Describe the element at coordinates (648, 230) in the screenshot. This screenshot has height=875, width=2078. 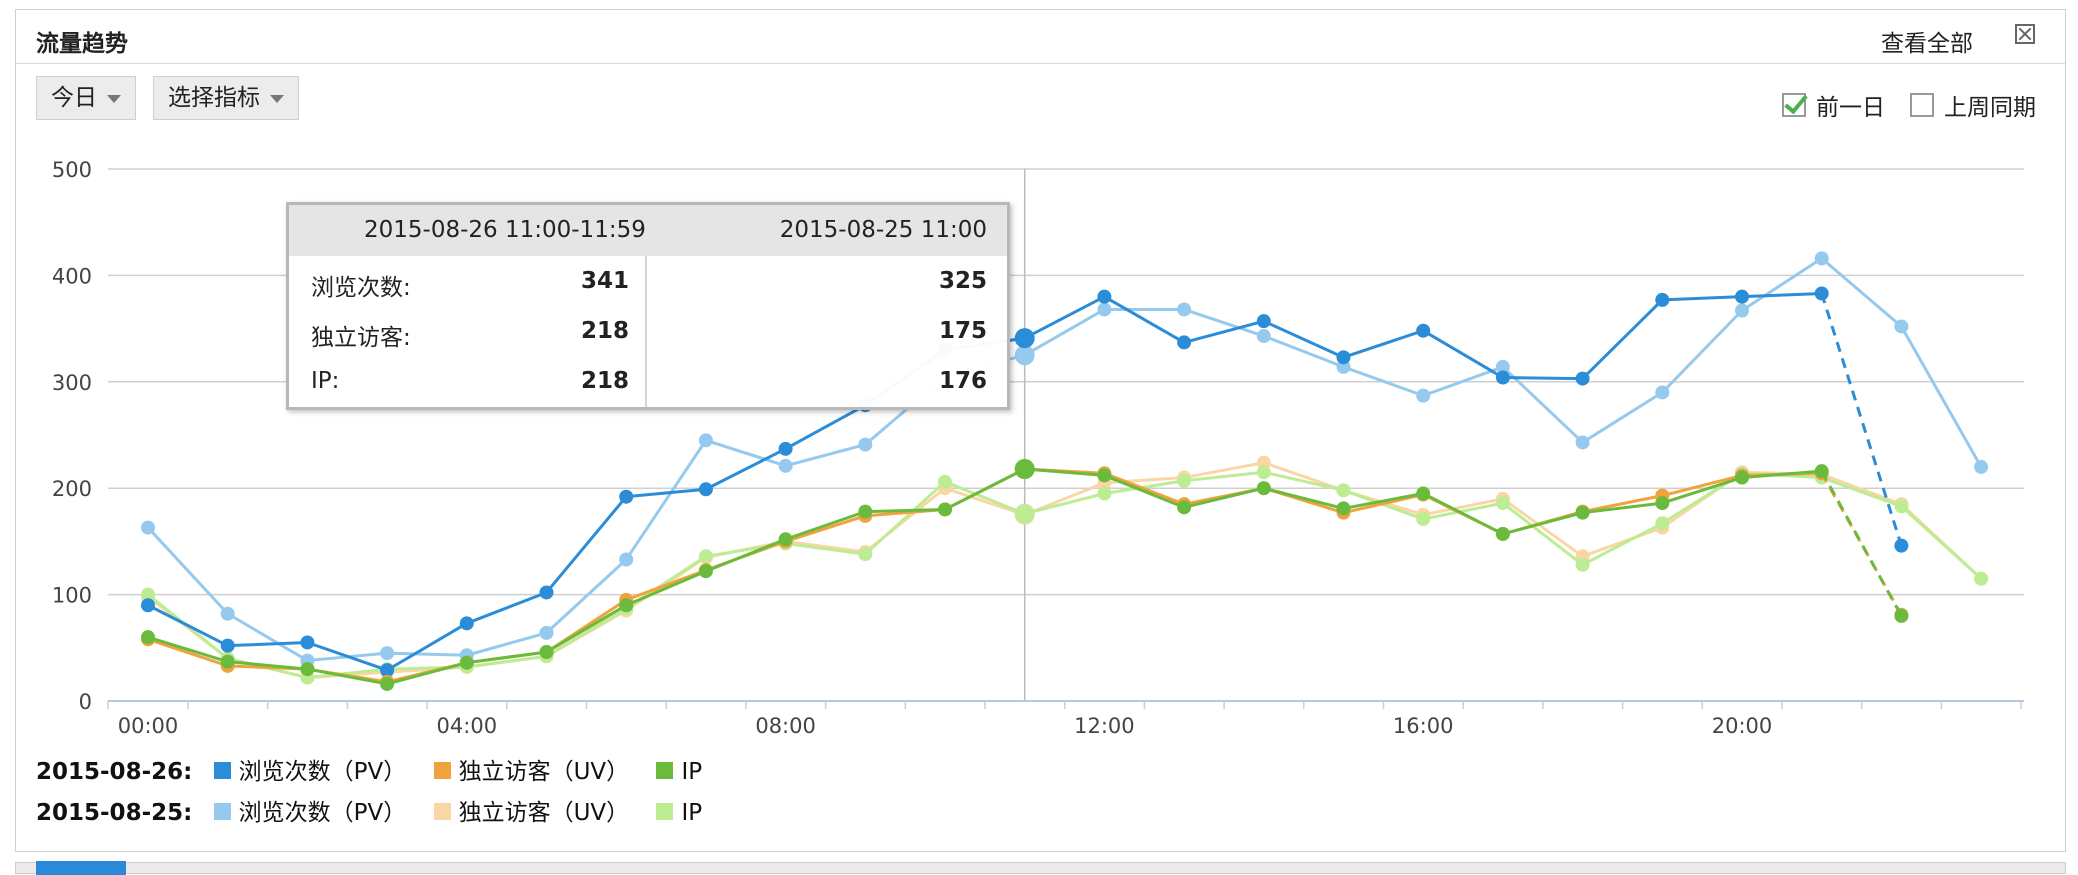
I see `tooltip-header: 2015-08-26 11:00-11:59 2015-08-25 11:00` at that location.